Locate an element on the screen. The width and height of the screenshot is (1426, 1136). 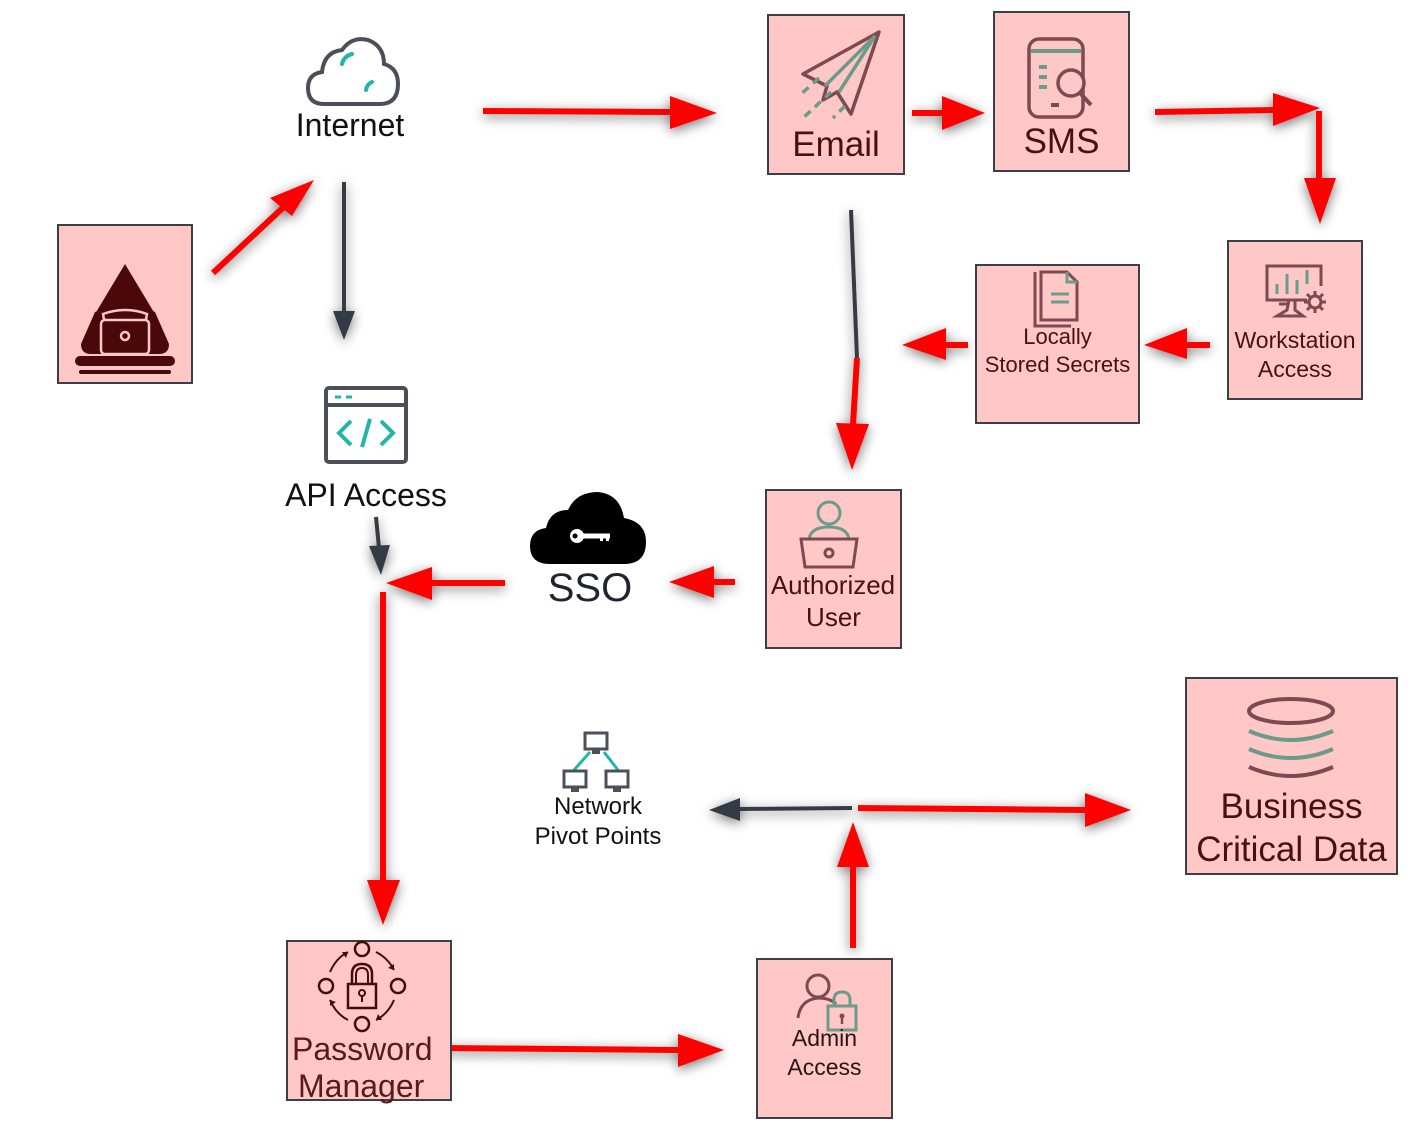
phone-search-icon is located at coordinates (1060, 78).